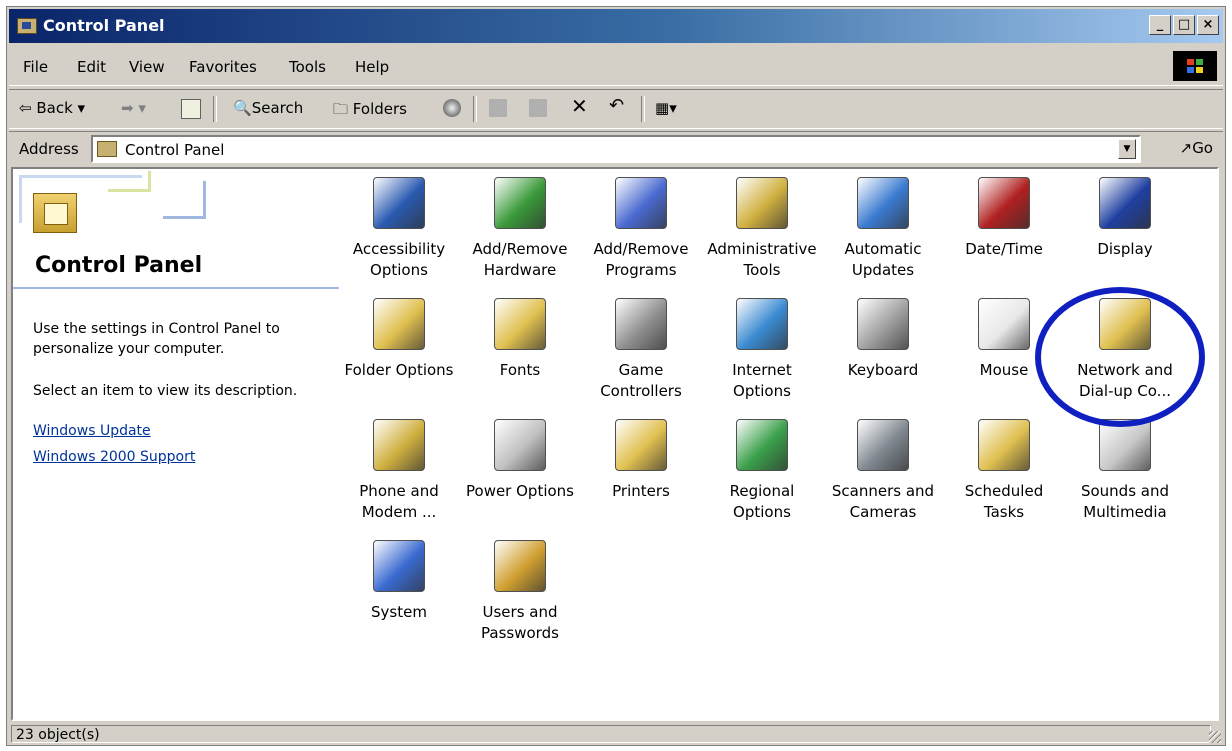  I want to click on item-fonts: Fonts, so click(520, 339).